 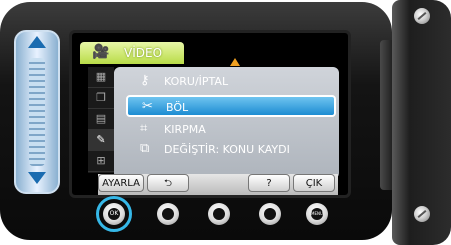 I want to click on slider, so click(x=37, y=112).